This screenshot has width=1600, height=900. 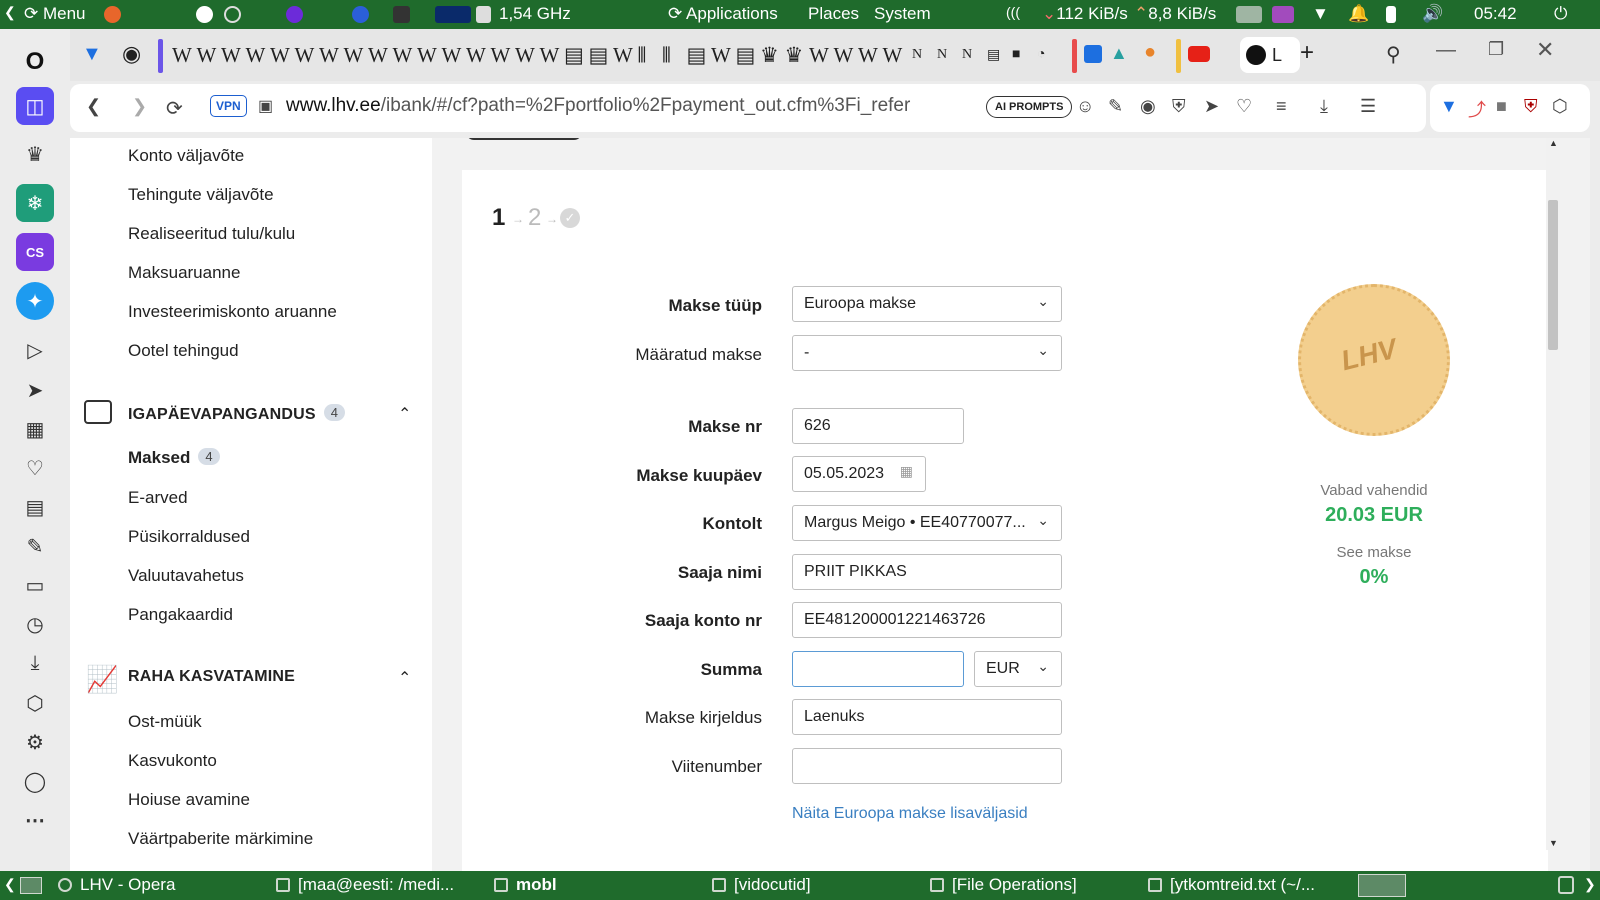 What do you see at coordinates (1560, 14) in the screenshot?
I see `power-icon: ⏻` at bounding box center [1560, 14].